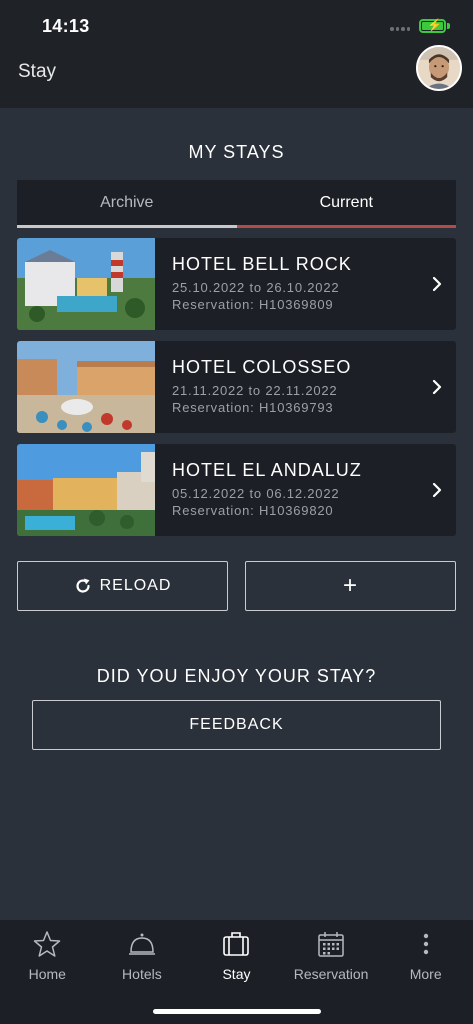 The width and height of the screenshot is (473, 1024). Describe the element at coordinates (256, 493) in the screenshot. I see `stay-dates: 05.12.2022 to 06.12.2022` at that location.